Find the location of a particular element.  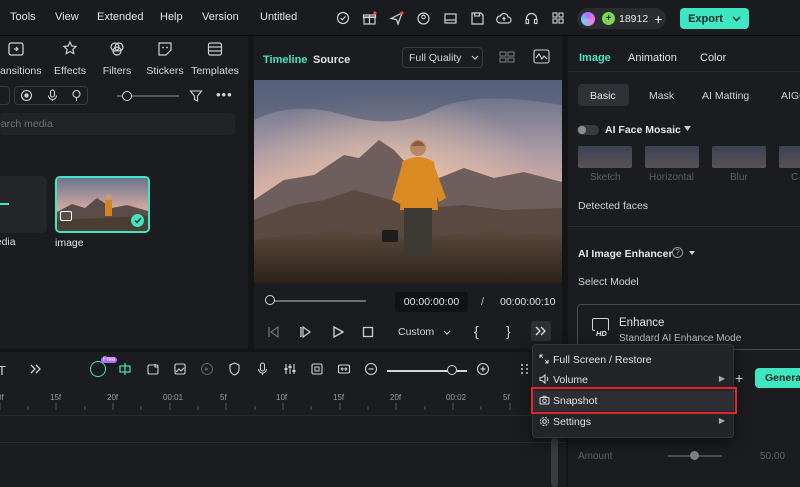

subtab-basic: Basic is located at coordinates (603, 96).